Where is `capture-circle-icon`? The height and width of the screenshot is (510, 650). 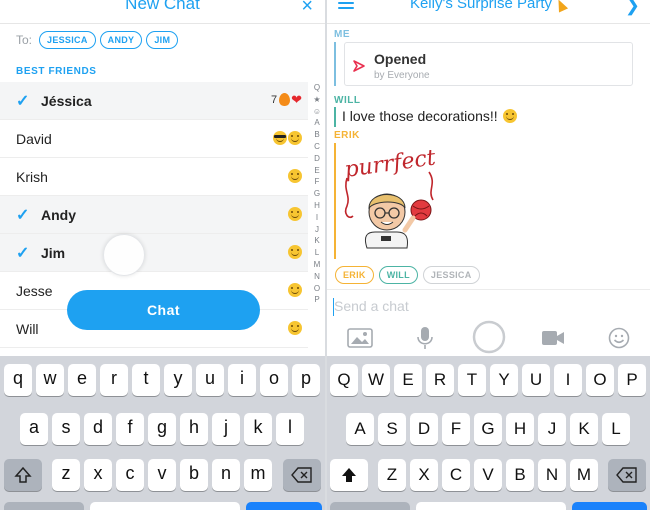 capture-circle-icon is located at coordinates (489, 337).